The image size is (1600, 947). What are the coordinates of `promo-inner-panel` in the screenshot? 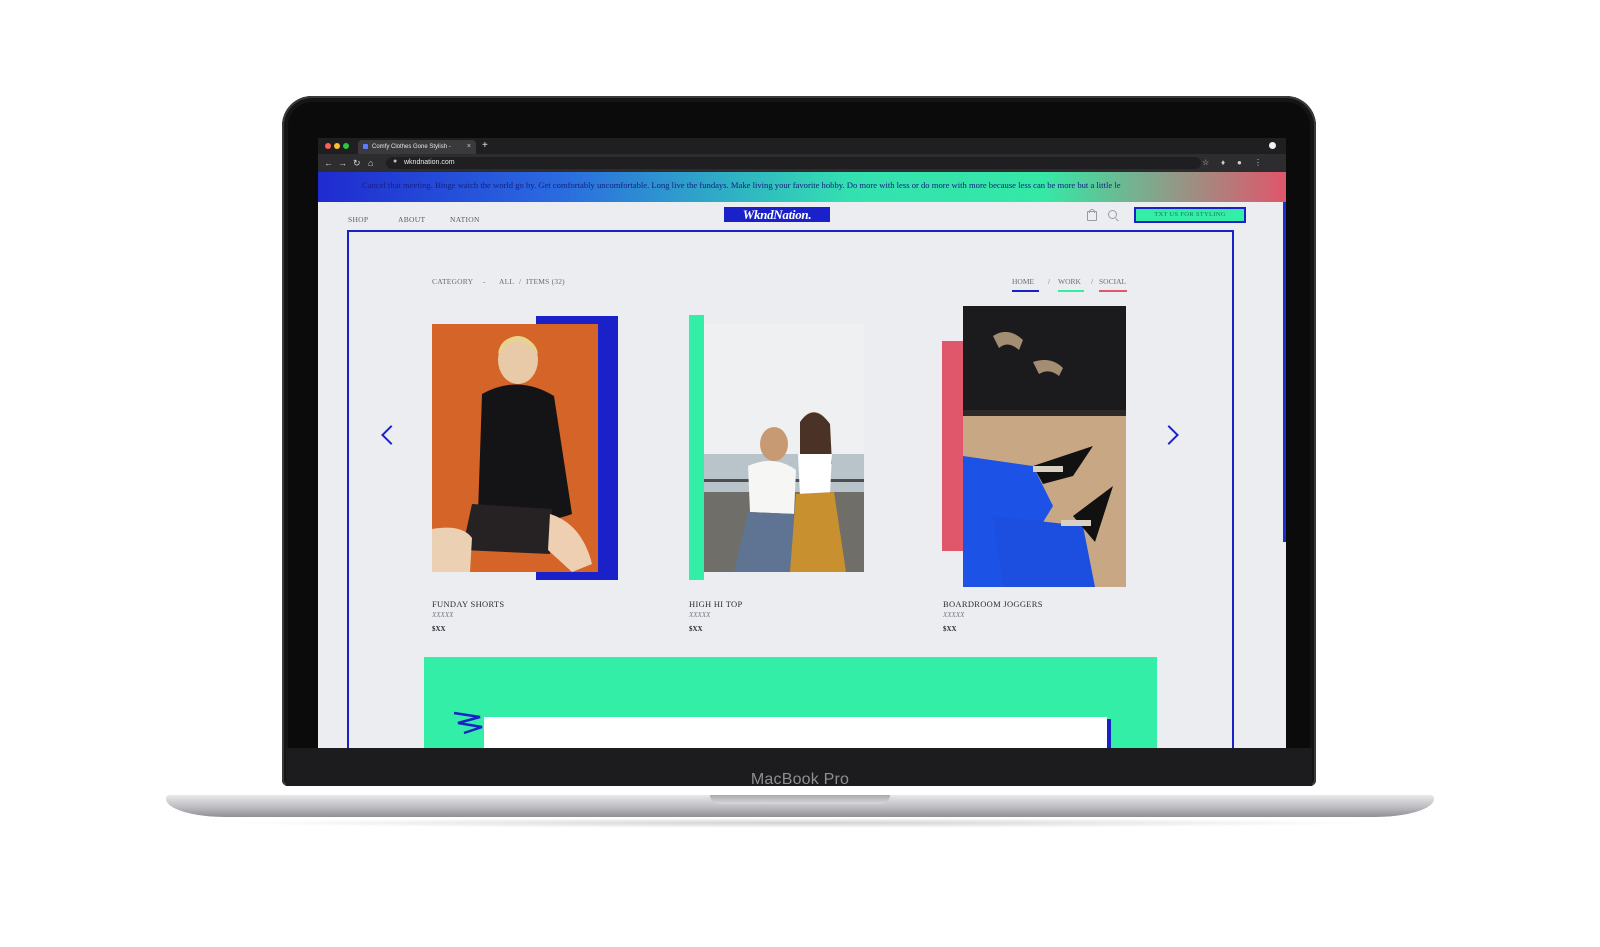 It's located at (795, 732).